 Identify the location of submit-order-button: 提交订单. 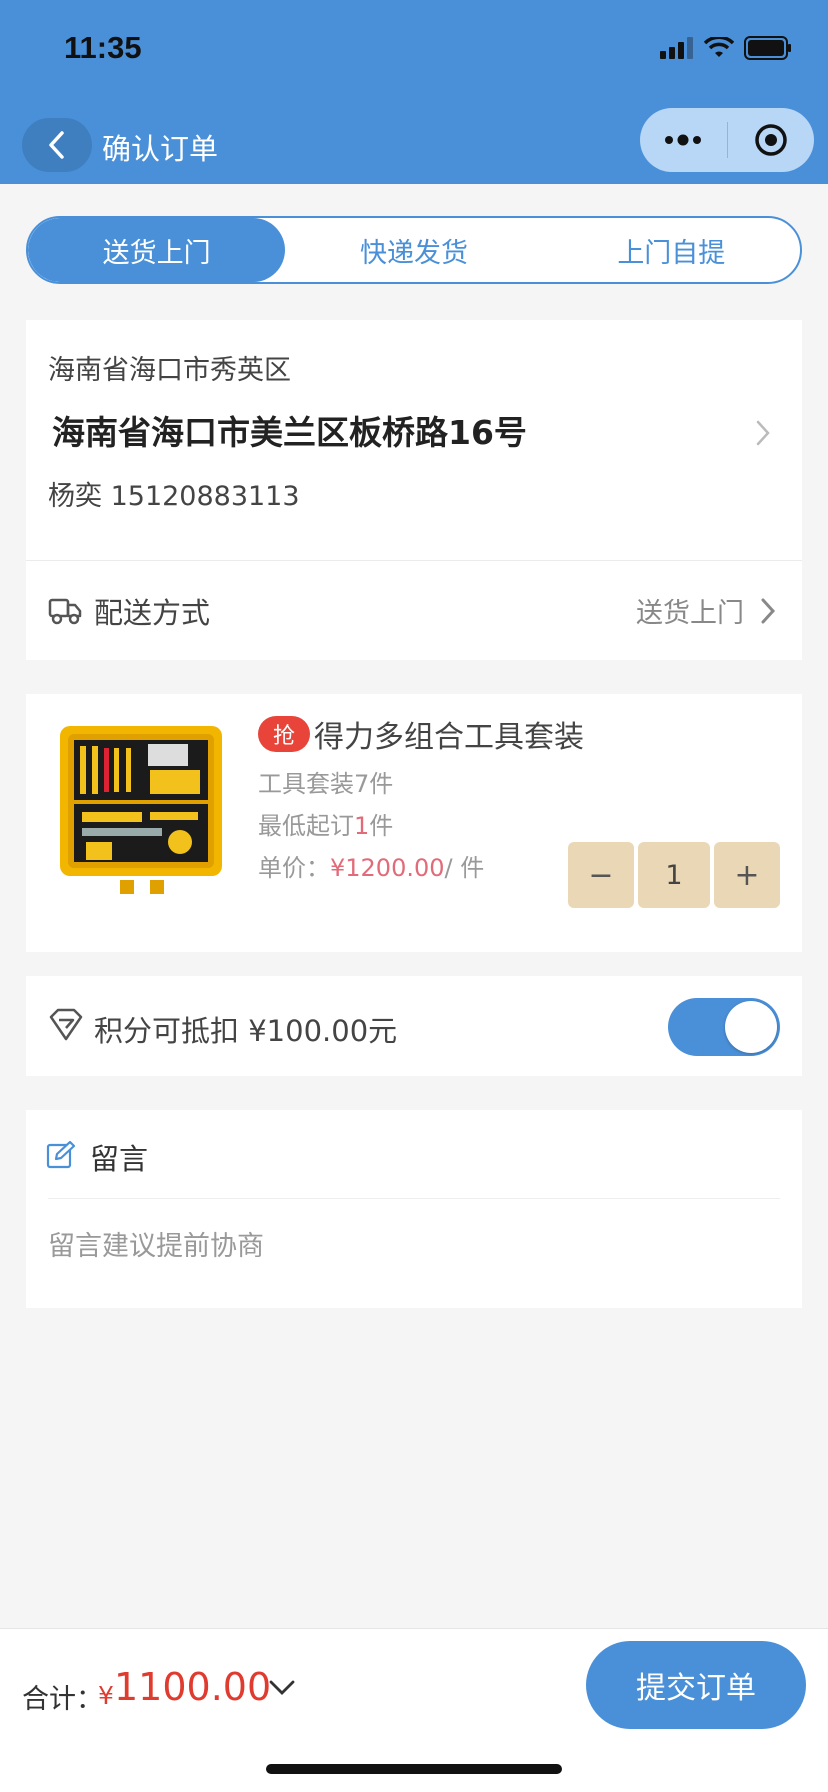
(696, 1685).